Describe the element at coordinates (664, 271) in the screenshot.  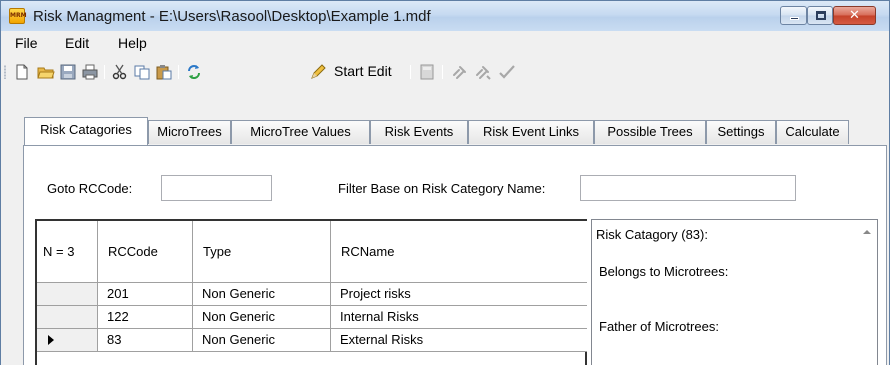
I see `belongs-to-label: Belongs to Microtrees:` at that location.